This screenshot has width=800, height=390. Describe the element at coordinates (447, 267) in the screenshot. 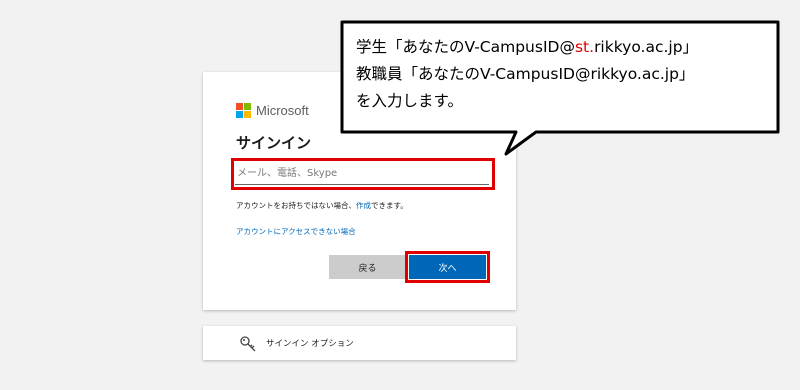

I see `next-button: 次へ` at that location.